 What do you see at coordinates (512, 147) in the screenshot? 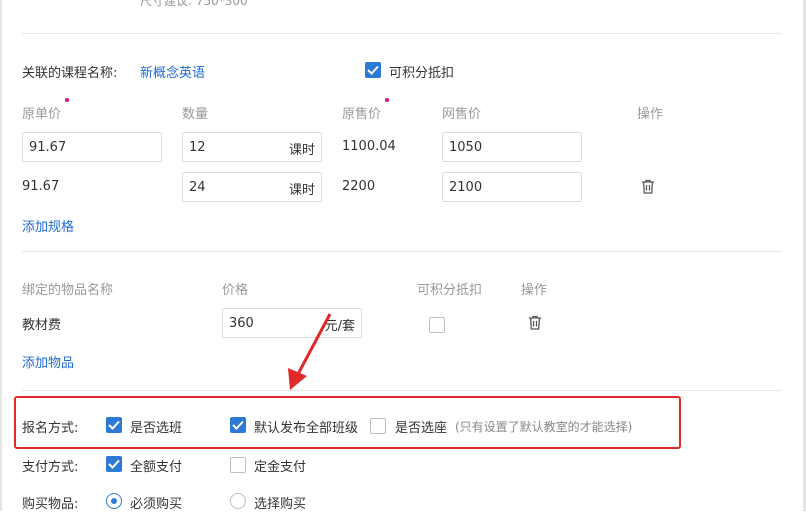
I see `net-price-input: 1050` at bounding box center [512, 147].